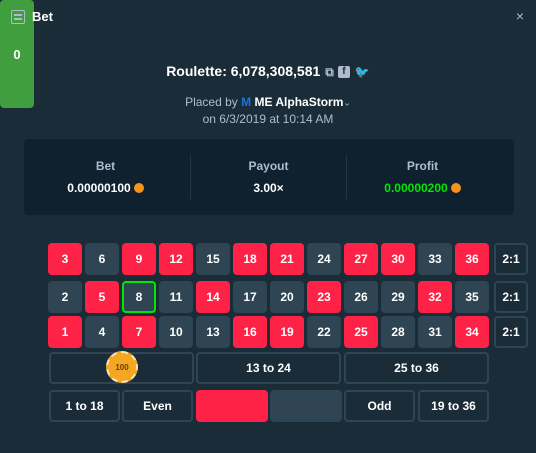 This screenshot has height=453, width=536. What do you see at coordinates (435, 259) in the screenshot?
I see `number-cell-33: 33` at bounding box center [435, 259].